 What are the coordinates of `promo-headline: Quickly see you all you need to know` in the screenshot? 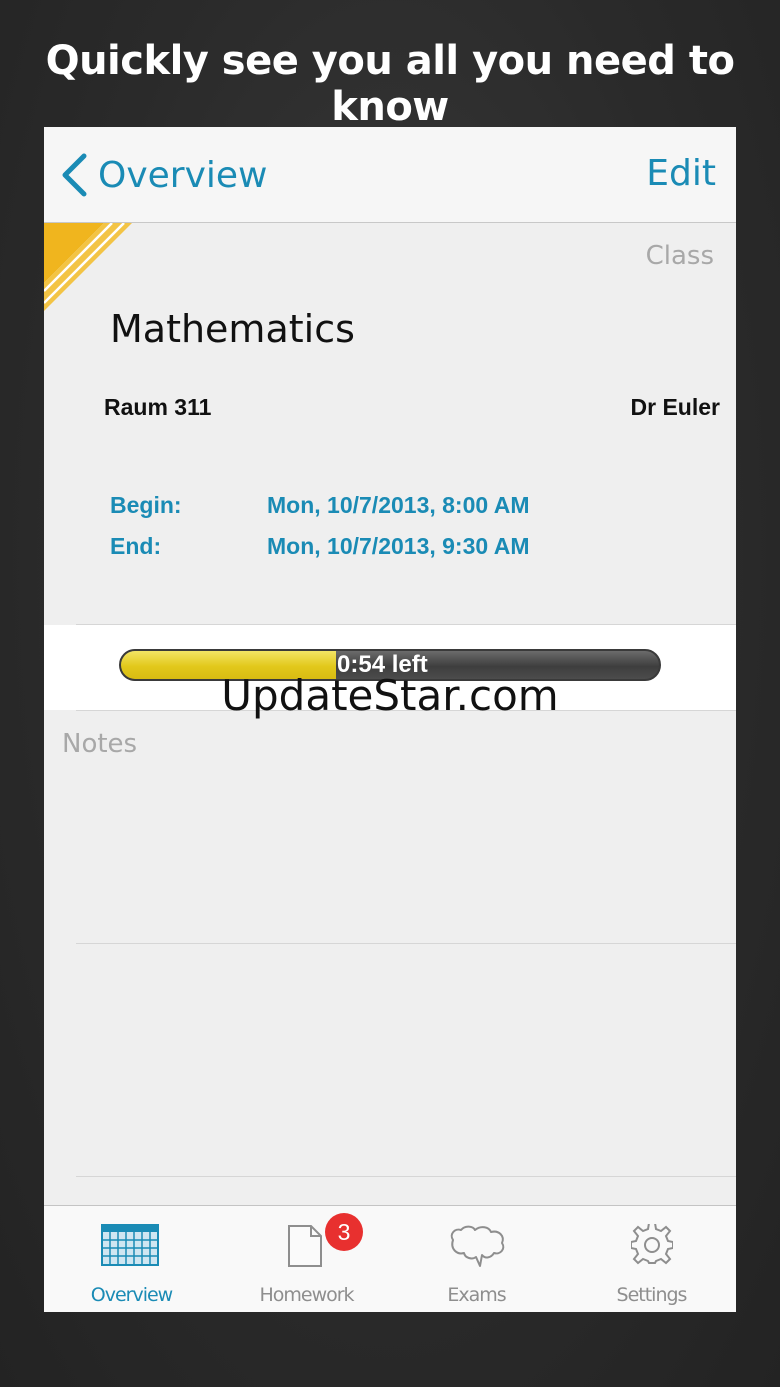 It's located at (390, 84).